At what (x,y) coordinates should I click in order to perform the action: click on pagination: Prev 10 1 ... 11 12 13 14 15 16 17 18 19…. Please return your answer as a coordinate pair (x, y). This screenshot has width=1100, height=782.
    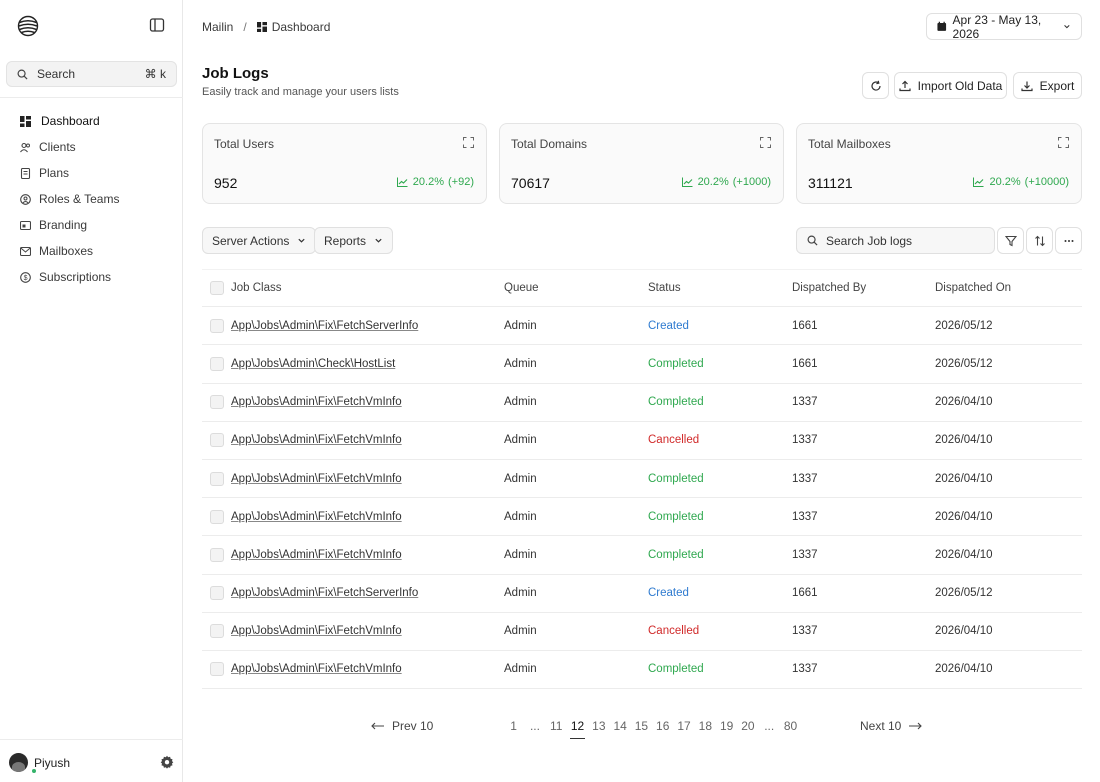
    Looking at the image, I should click on (550, 729).